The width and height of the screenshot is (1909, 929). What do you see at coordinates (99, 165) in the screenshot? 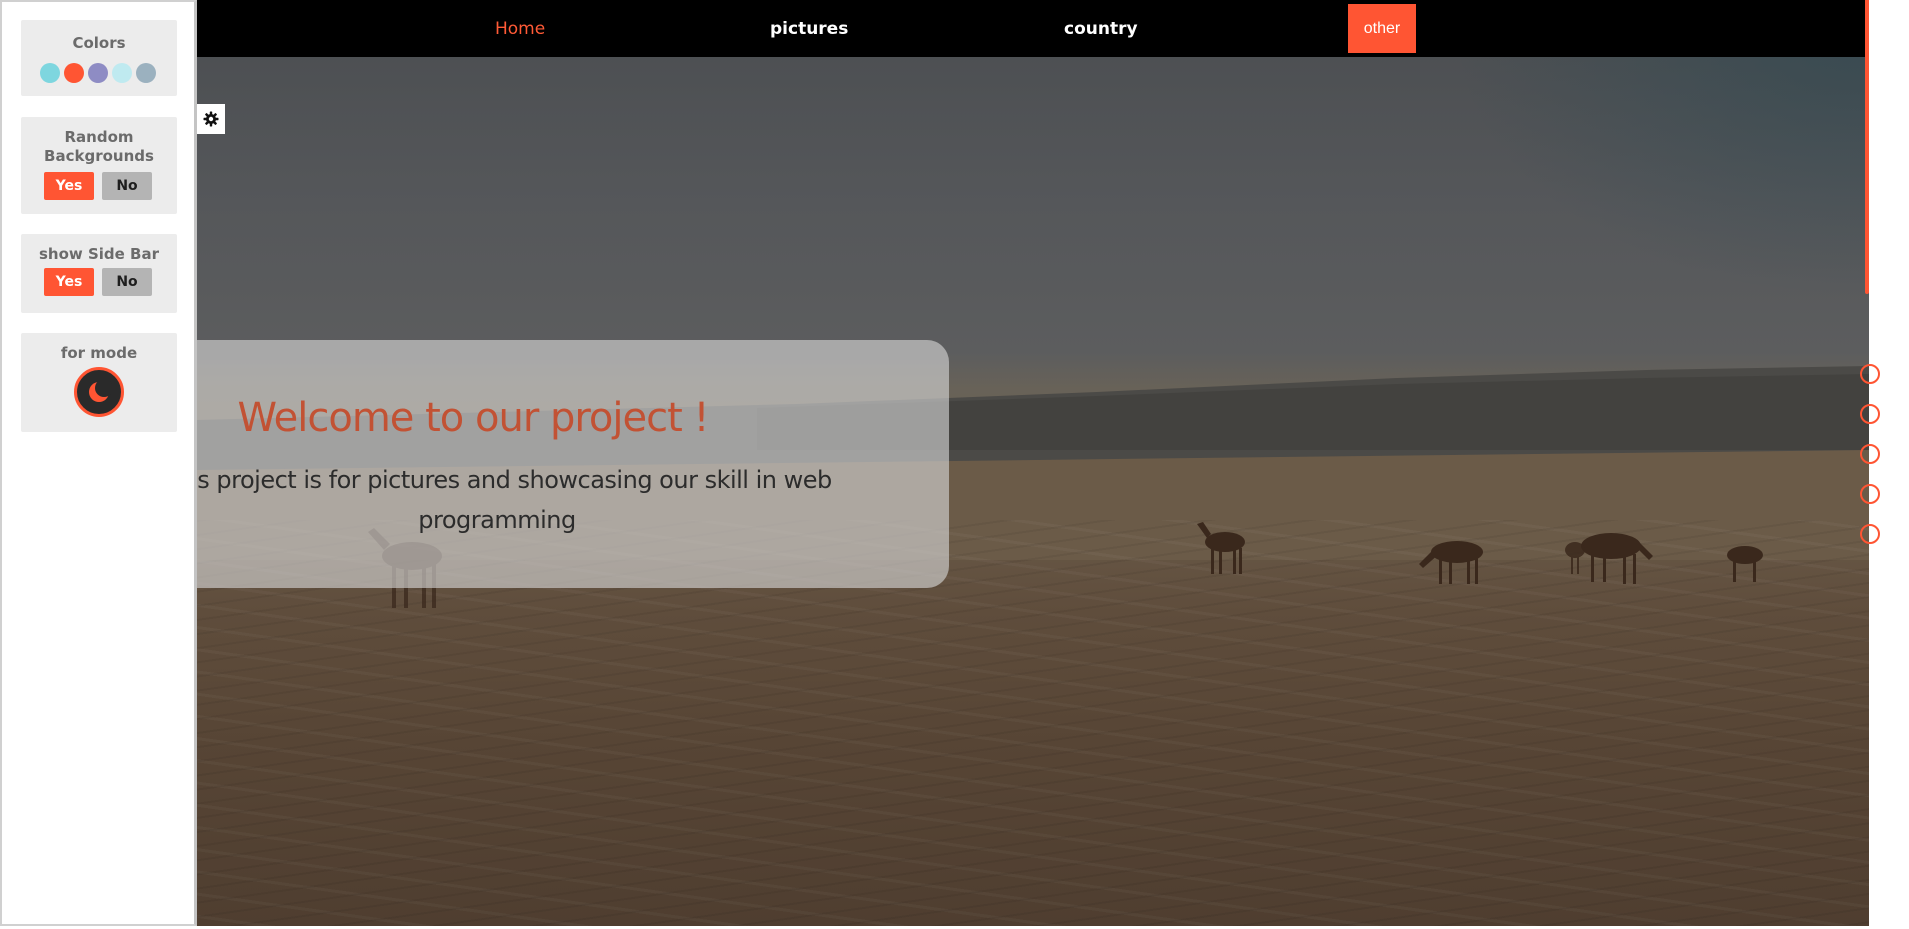
I see `random-backgrounds-option-box: Random Backgrounds Yes No` at bounding box center [99, 165].